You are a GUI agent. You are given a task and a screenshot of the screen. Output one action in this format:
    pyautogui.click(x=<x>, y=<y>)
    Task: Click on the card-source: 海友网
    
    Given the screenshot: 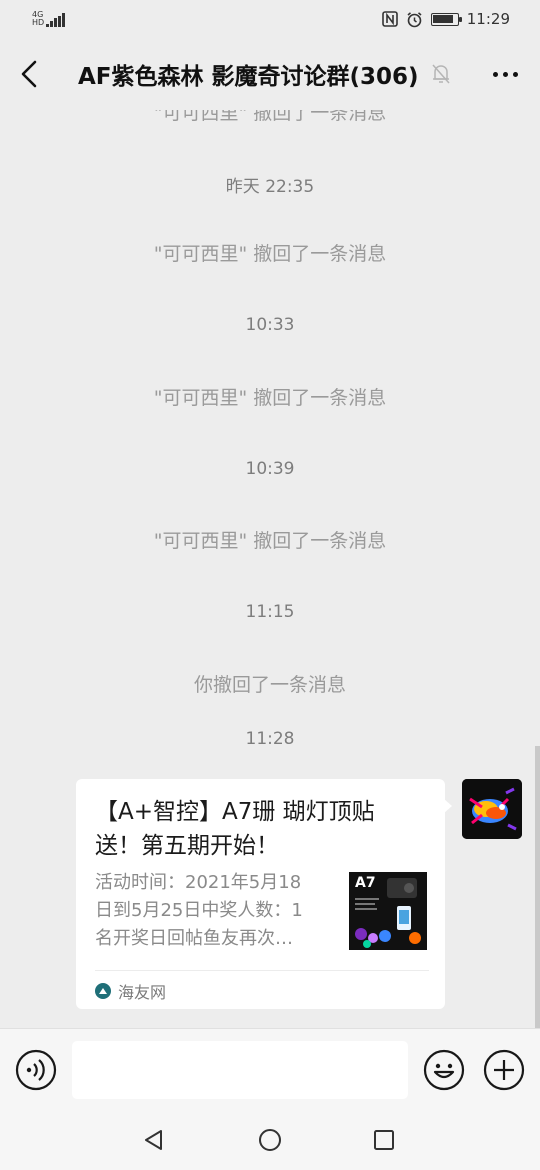 What is the action you would take?
    pyautogui.click(x=130, y=991)
    